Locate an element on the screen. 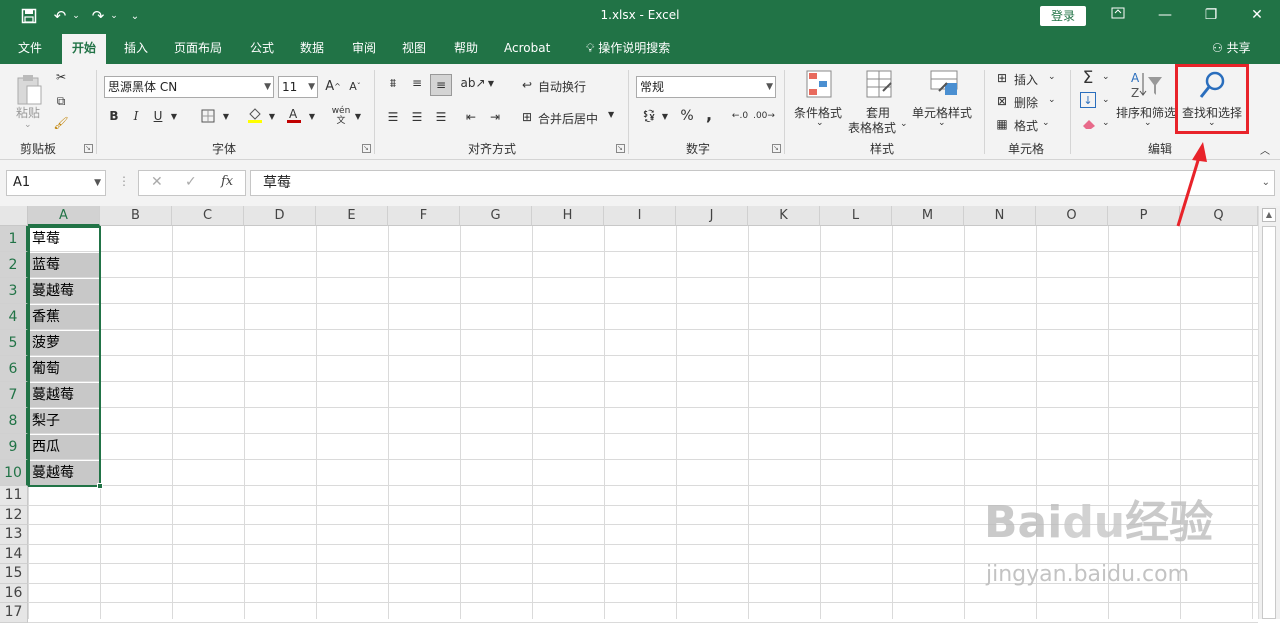 The width and height of the screenshot is (1280, 623). conditional-format-icon is located at coordinates (819, 84).